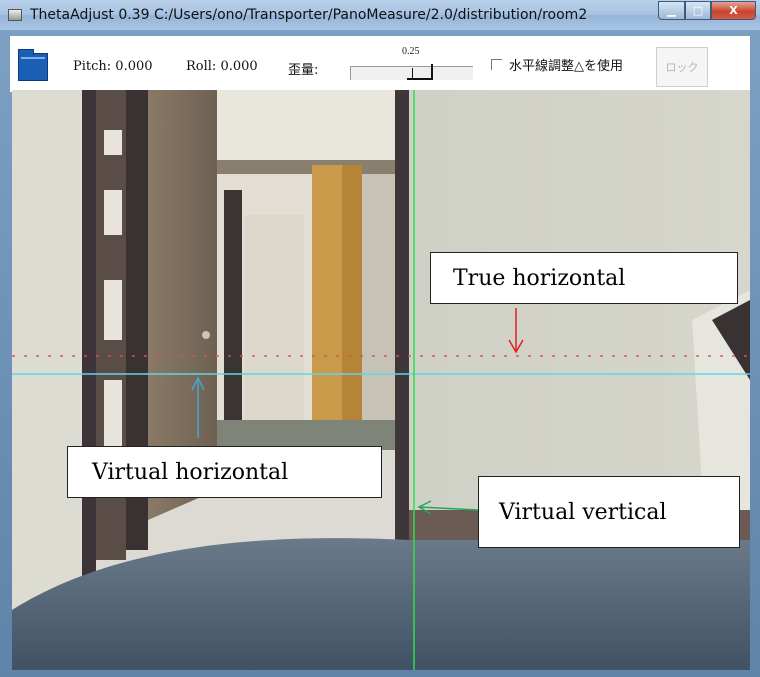  Describe the element at coordinates (206, 335) in the screenshot. I see `door-handle` at that location.